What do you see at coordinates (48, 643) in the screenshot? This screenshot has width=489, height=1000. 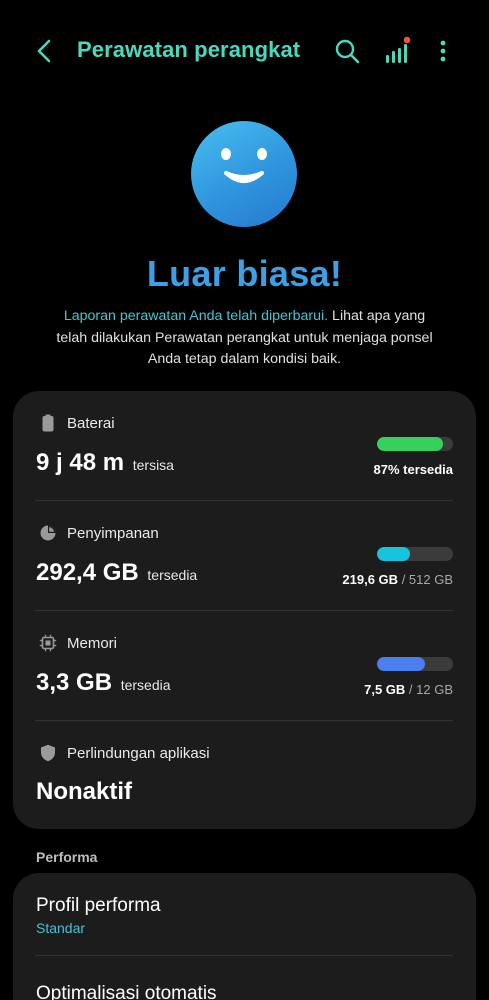 I see `memory-chip-icon` at bounding box center [48, 643].